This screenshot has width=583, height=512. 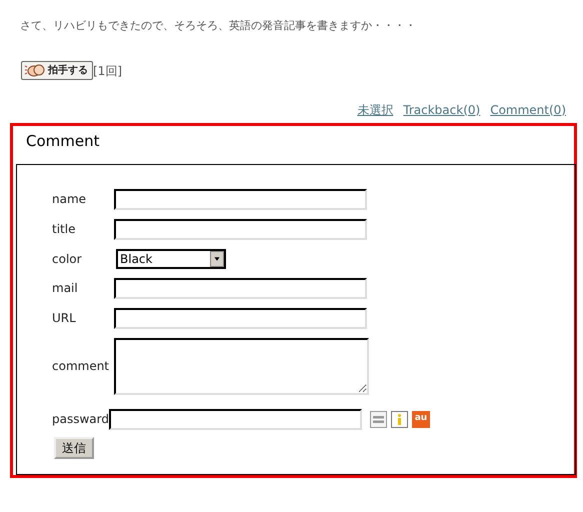 I want to click on field-label: title, so click(x=64, y=229).